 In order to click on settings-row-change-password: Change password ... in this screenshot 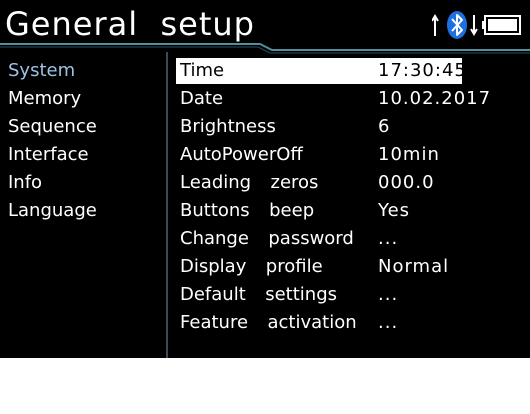, I will do `click(326, 239)`.